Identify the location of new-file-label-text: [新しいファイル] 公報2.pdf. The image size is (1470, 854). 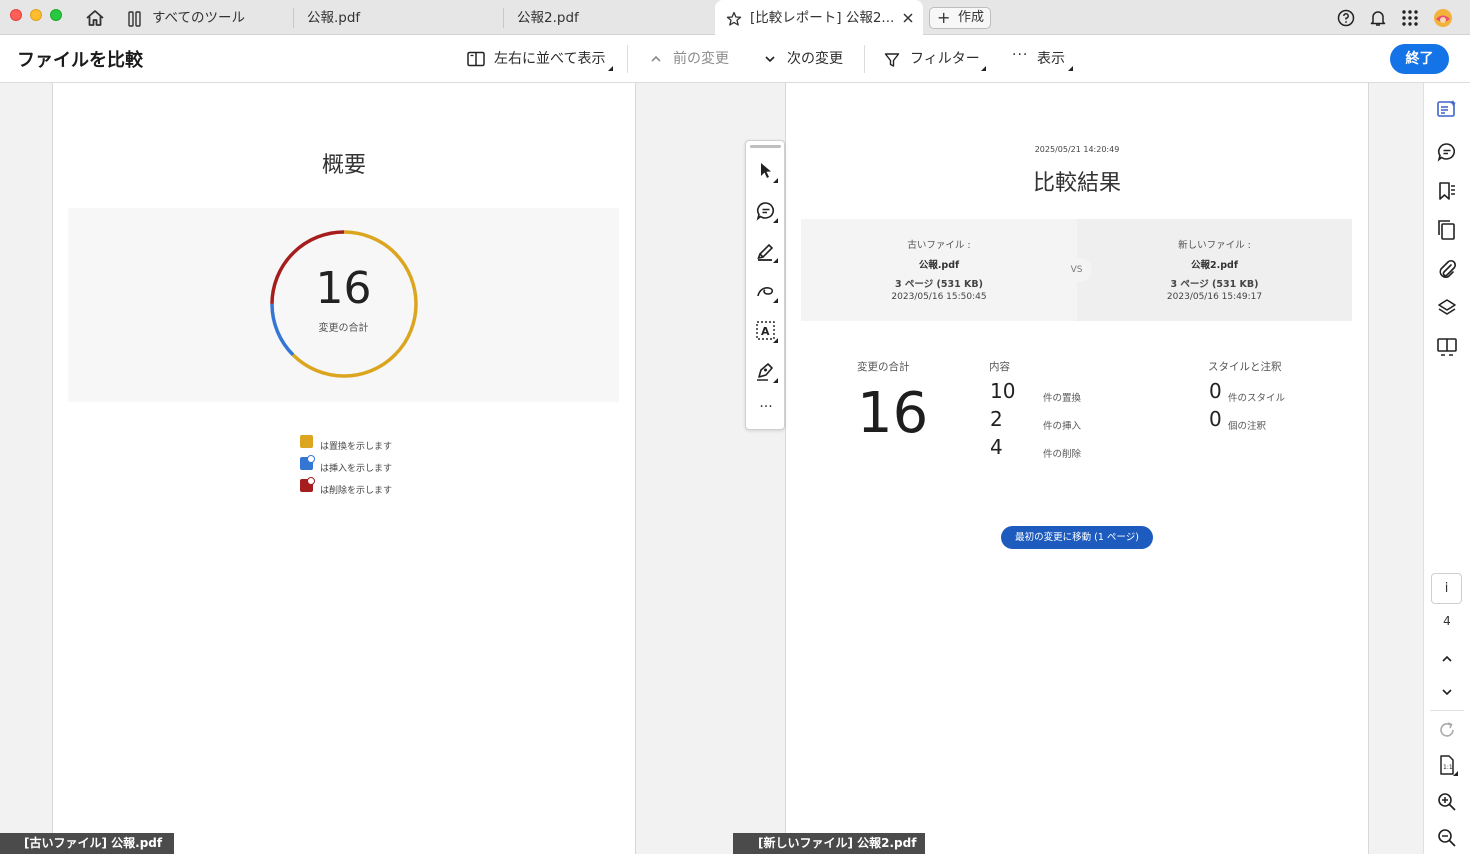
(837, 843).